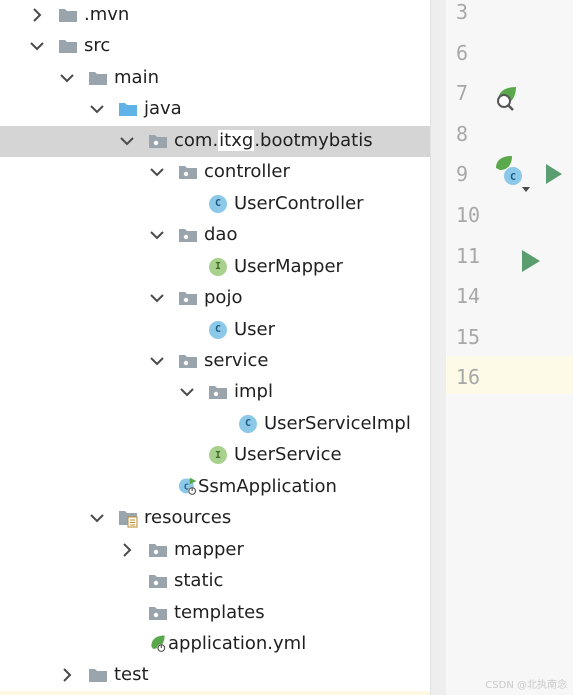 The image size is (573, 695). Describe the element at coordinates (236, 360) in the screenshot. I see `tree-item-label: service` at that location.